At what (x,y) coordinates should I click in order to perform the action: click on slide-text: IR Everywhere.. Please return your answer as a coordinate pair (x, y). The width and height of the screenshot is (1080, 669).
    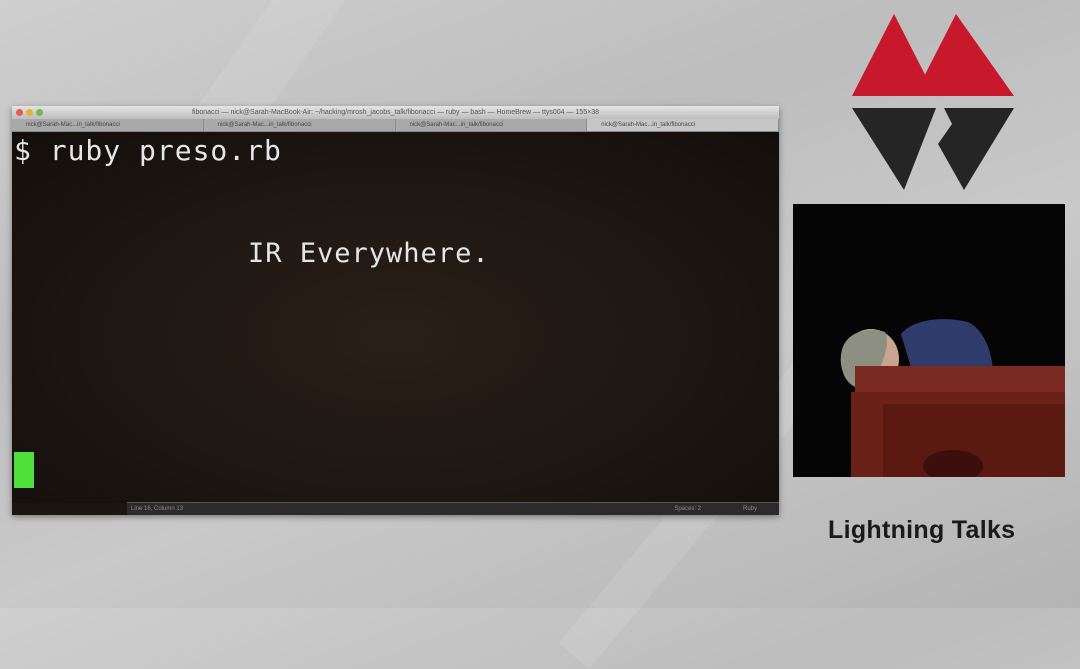
    Looking at the image, I should click on (369, 253).